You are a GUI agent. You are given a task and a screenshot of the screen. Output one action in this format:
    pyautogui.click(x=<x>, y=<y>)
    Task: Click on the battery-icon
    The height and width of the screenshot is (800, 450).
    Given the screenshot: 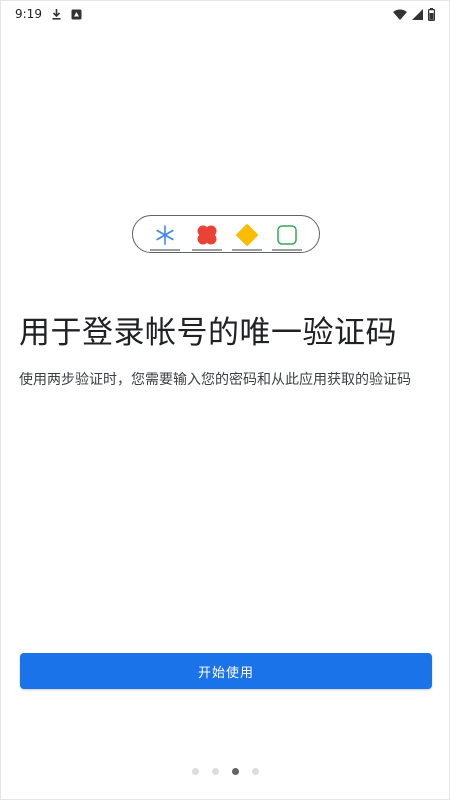 What is the action you would take?
    pyautogui.click(x=431, y=14)
    